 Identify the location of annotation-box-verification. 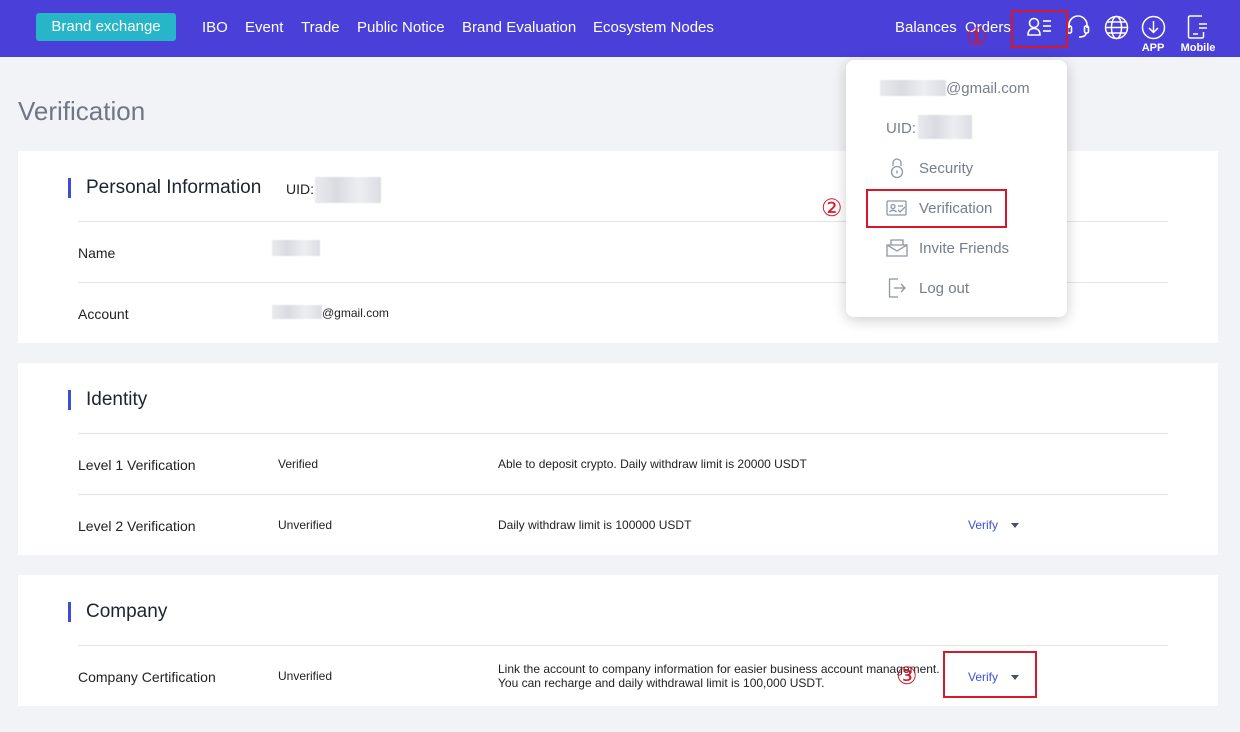
(936, 208).